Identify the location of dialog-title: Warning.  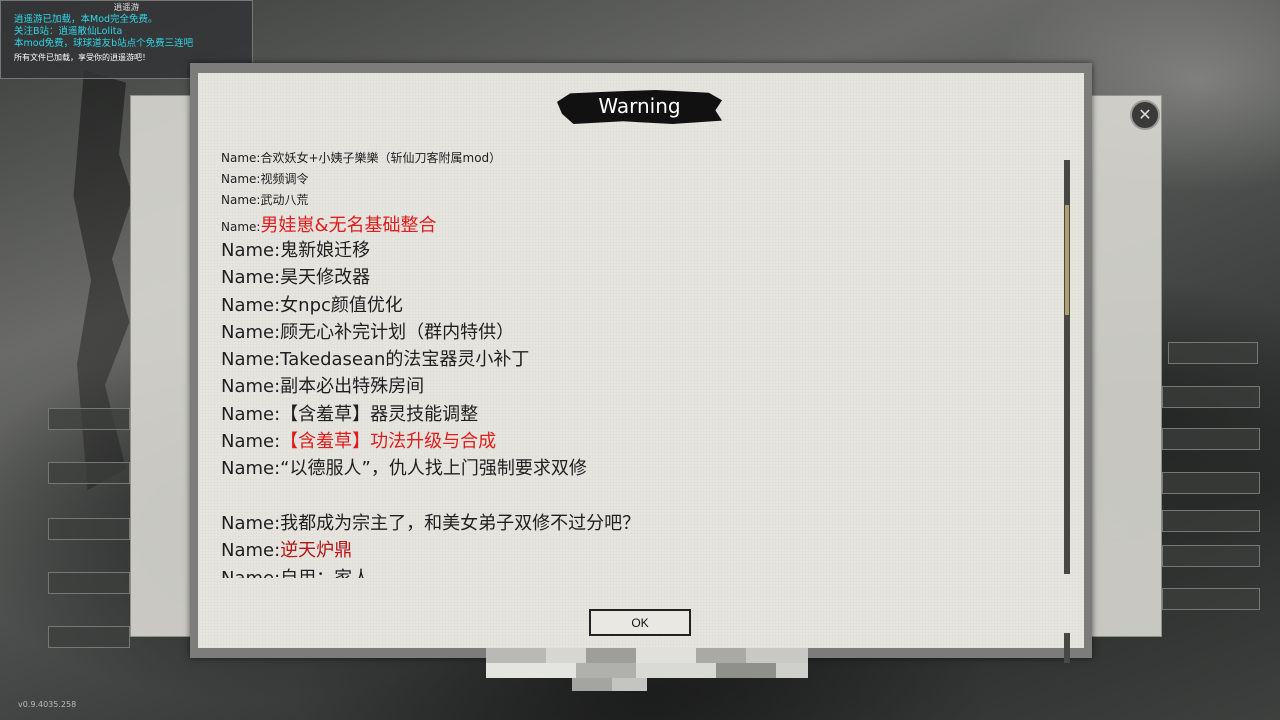
(639, 106).